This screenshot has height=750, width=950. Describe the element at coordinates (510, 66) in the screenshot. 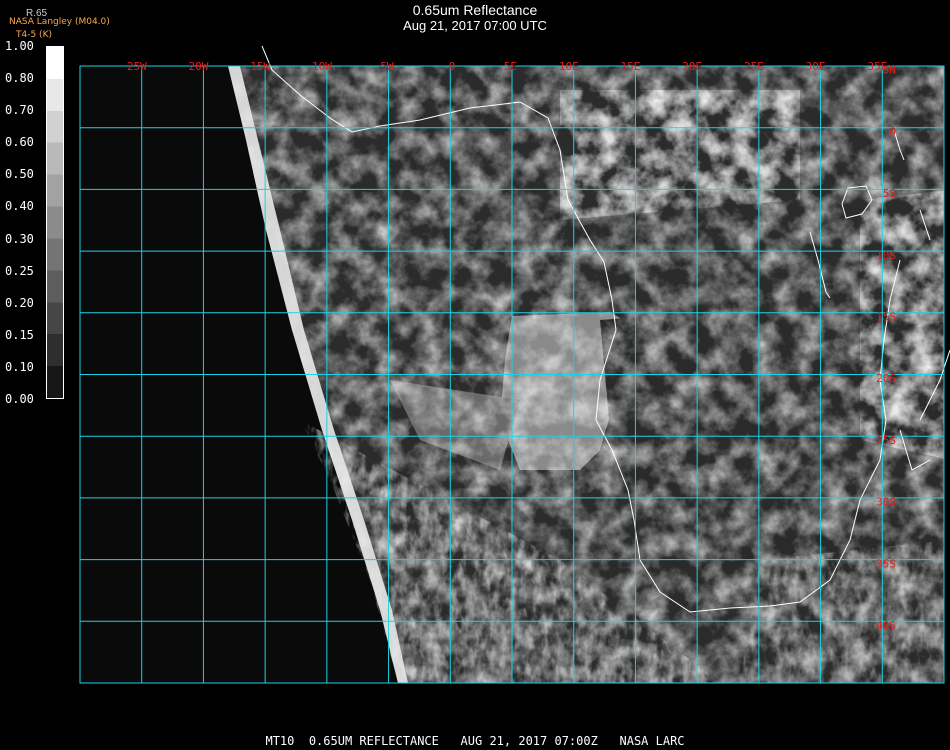

I see `longitude-label: 5E` at that location.